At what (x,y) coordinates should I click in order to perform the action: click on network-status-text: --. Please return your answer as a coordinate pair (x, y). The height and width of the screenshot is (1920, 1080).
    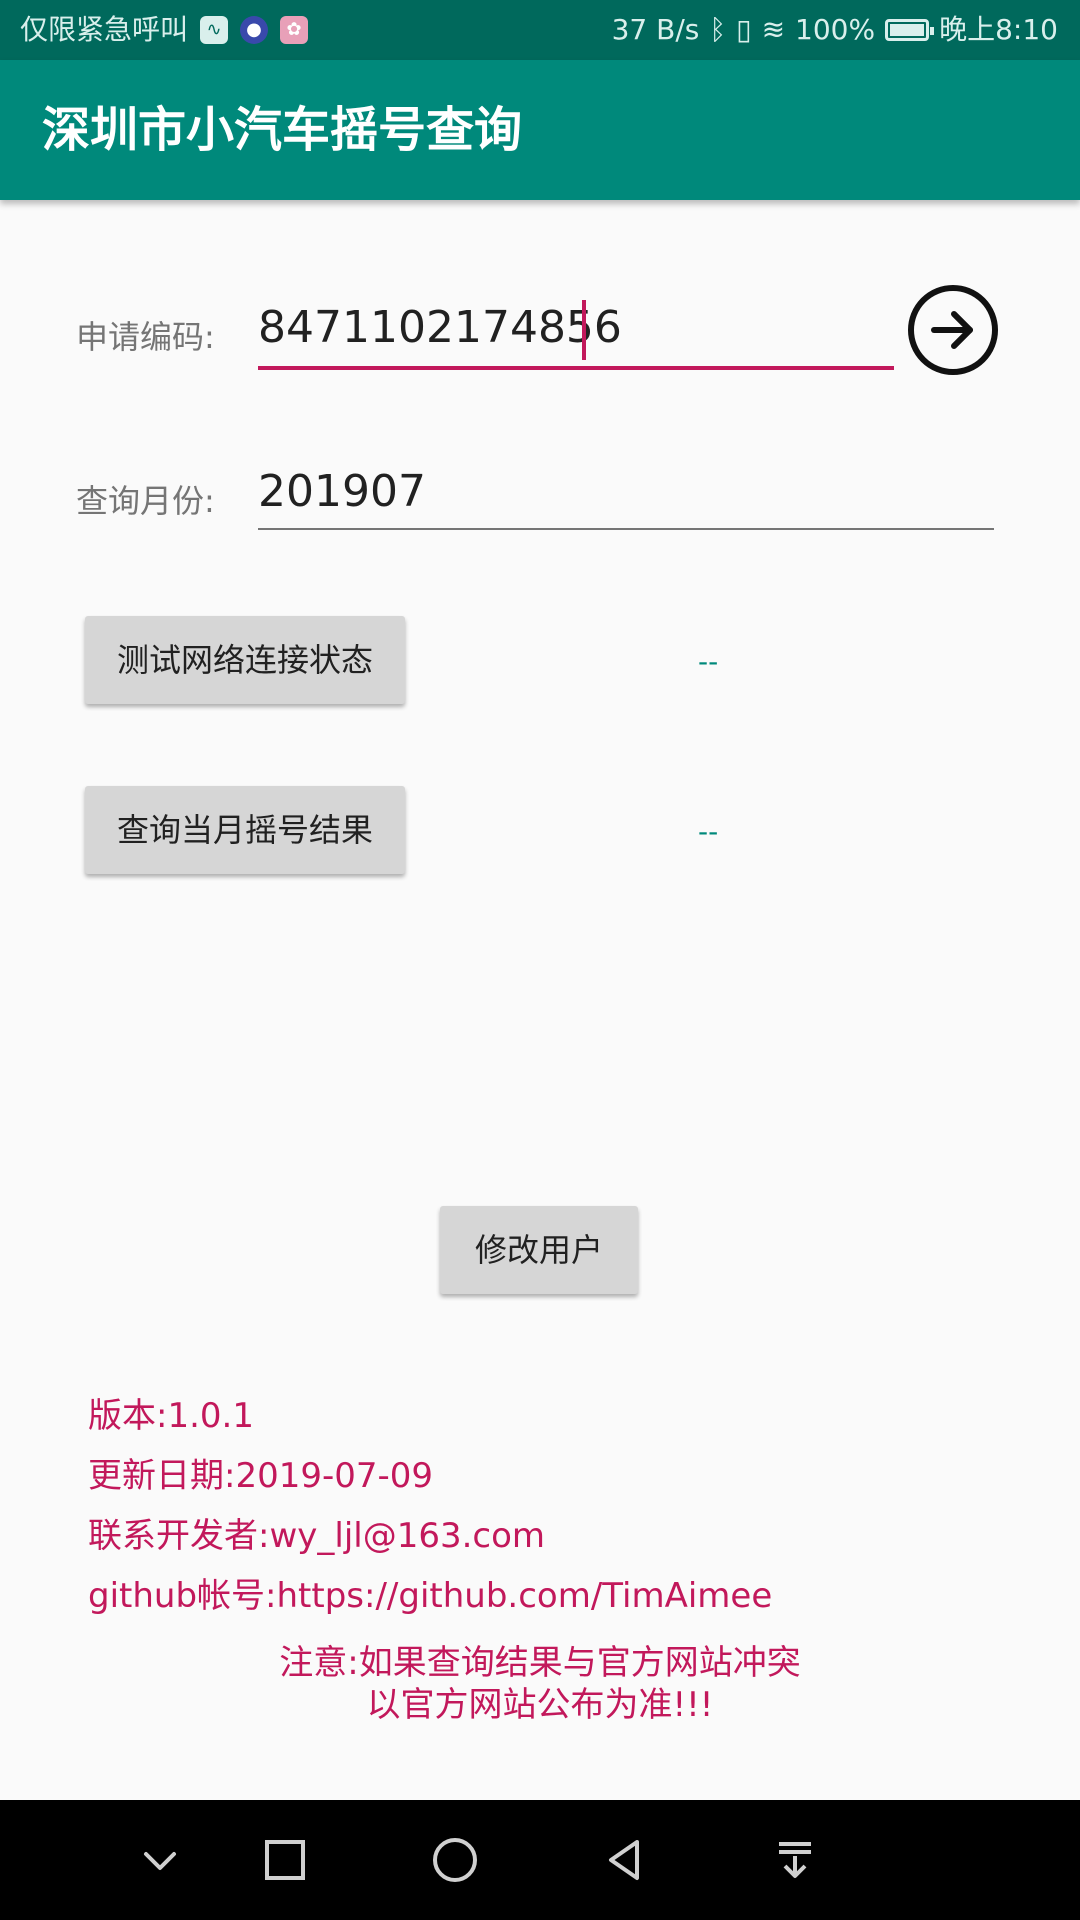
    Looking at the image, I should click on (708, 661).